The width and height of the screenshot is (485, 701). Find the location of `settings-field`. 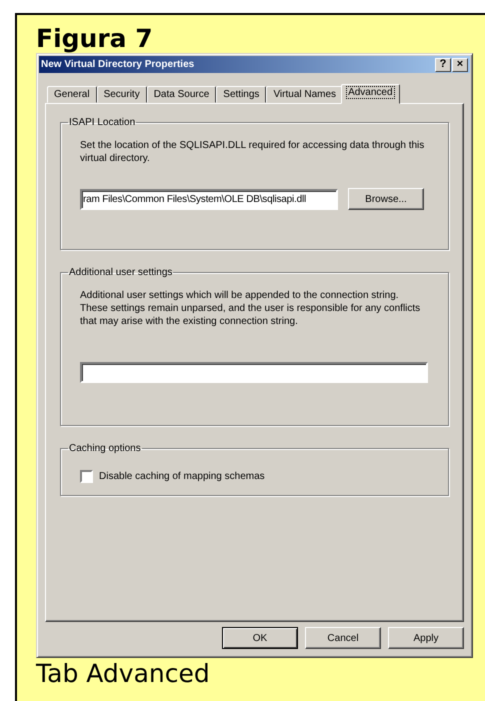

settings-field is located at coordinates (254, 372).